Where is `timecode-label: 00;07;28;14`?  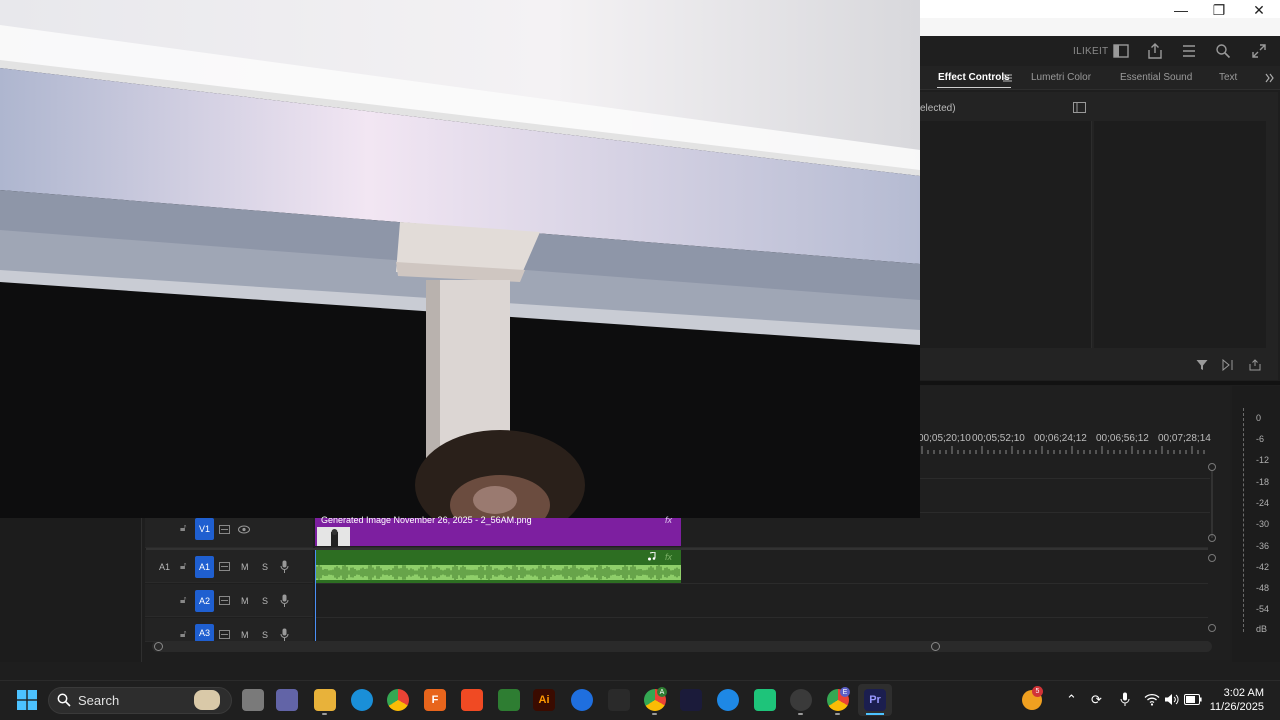 timecode-label: 00;07;28;14 is located at coordinates (1184, 438).